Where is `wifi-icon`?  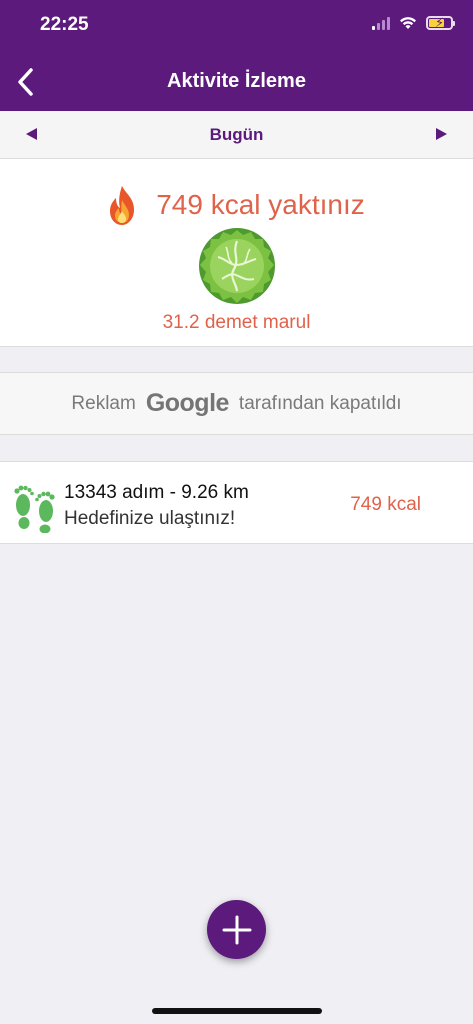 wifi-icon is located at coordinates (408, 23).